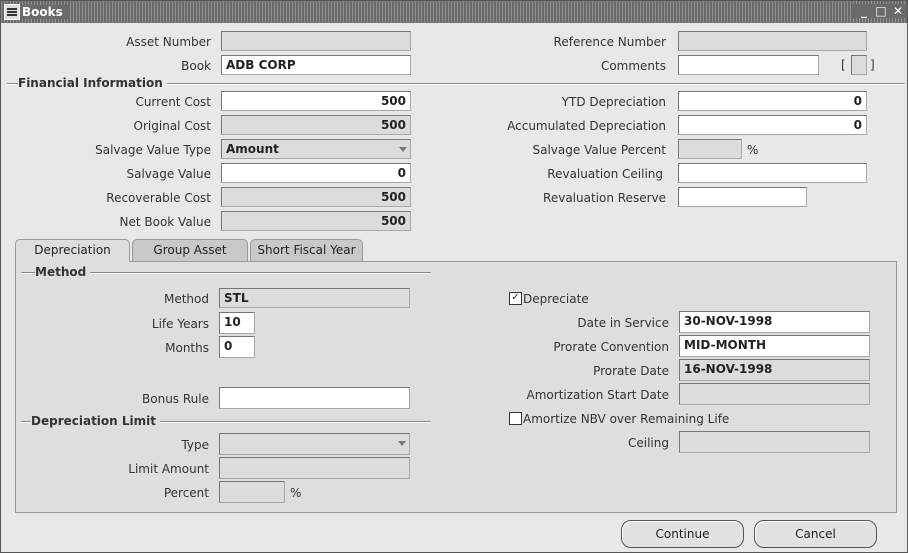 This screenshot has width=908, height=553. Describe the element at coordinates (45, 12) in the screenshot. I see `window-title: Books` at that location.